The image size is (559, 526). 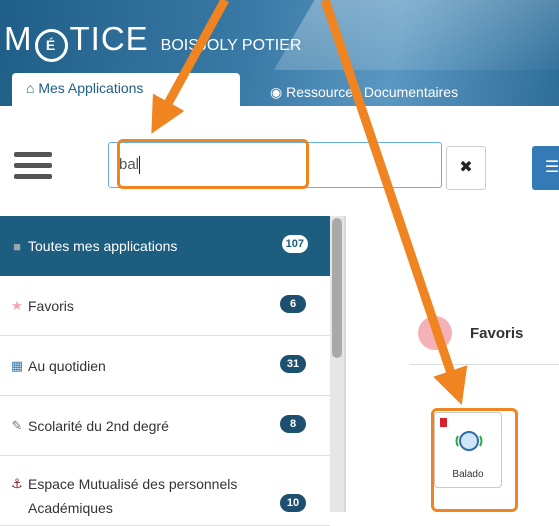 I want to click on app-highlight-box, so click(x=474, y=460).